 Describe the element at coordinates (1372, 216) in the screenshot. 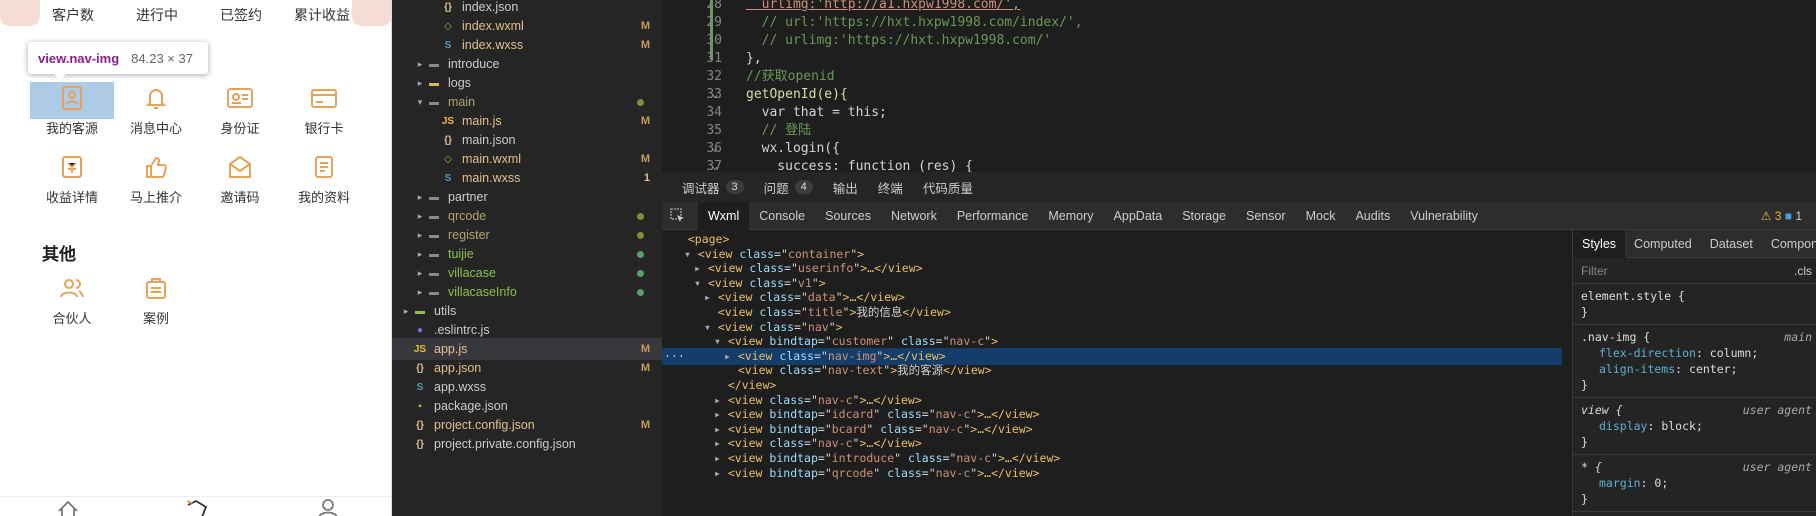

I see `devtools-tab-audits: Audits` at that location.